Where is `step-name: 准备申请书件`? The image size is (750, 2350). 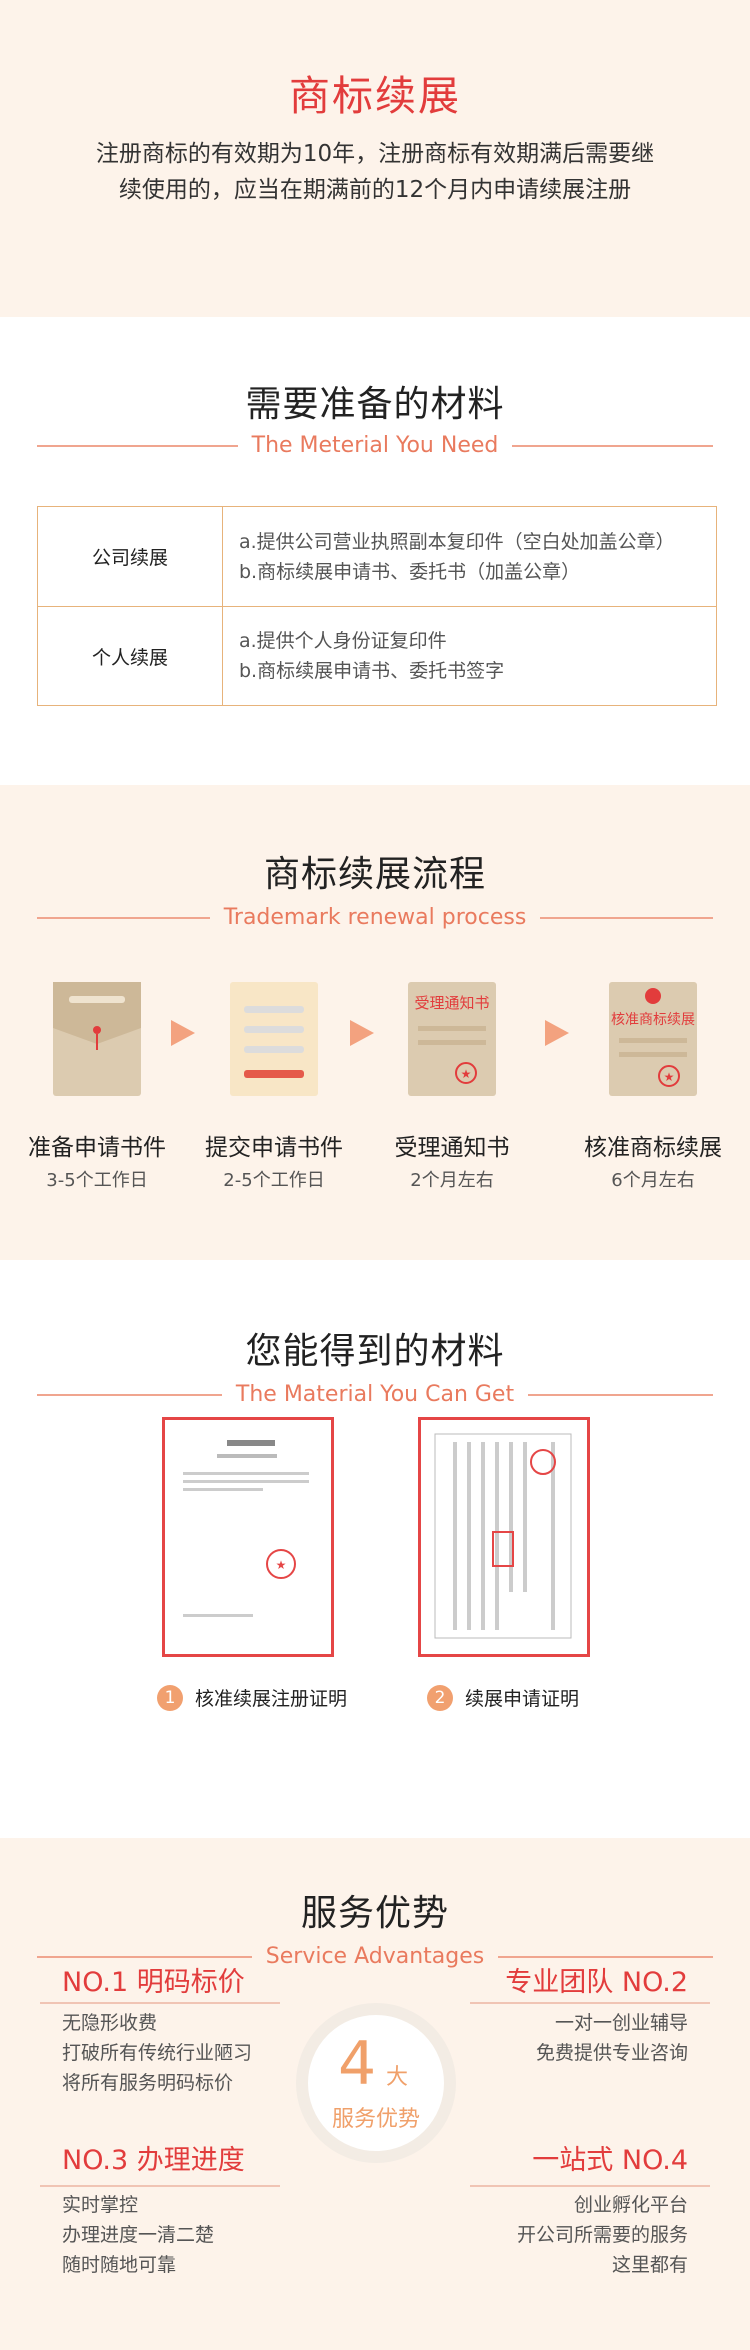 step-name: 准备申请书件 is located at coordinates (97, 1148).